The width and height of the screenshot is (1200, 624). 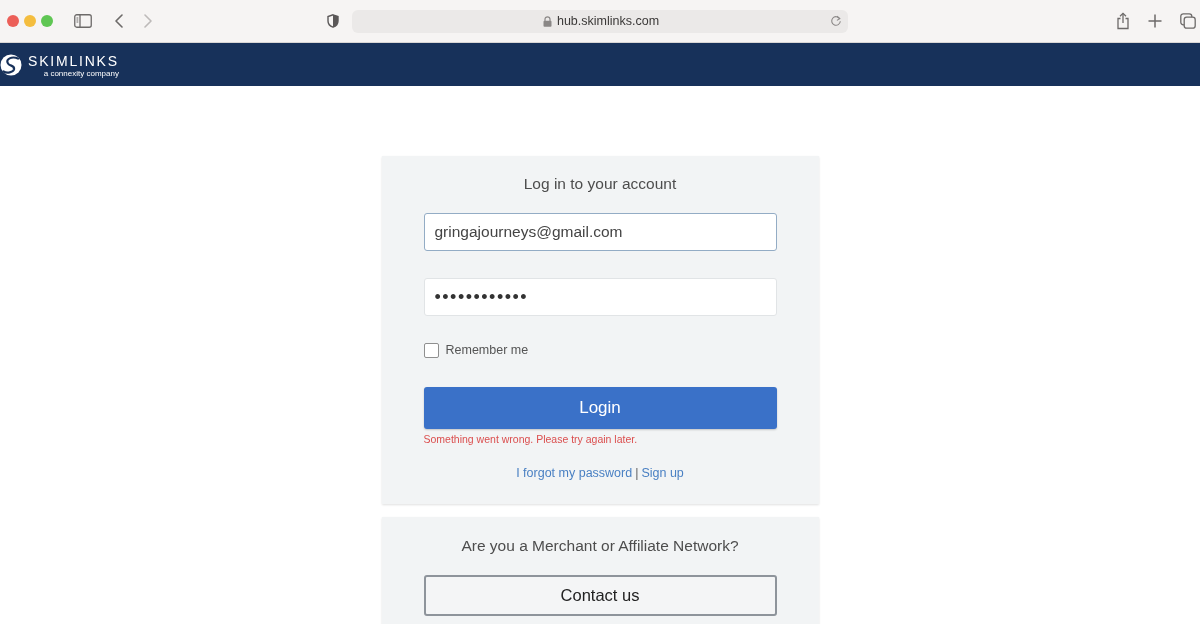 I want to click on error-message: Something went wrong. Please try again later., so click(x=531, y=439).